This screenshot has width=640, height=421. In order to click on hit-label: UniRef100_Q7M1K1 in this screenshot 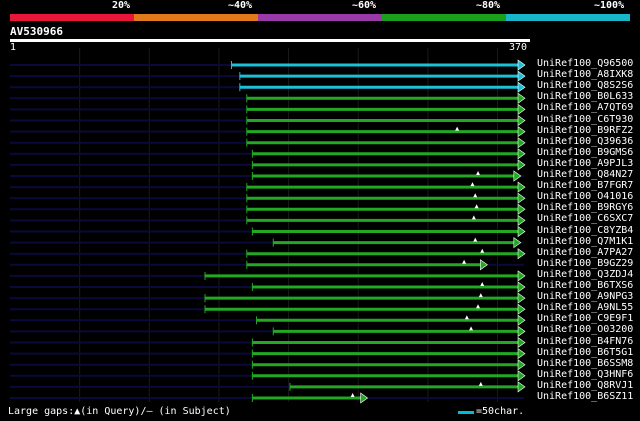, I will do `click(585, 241)`.